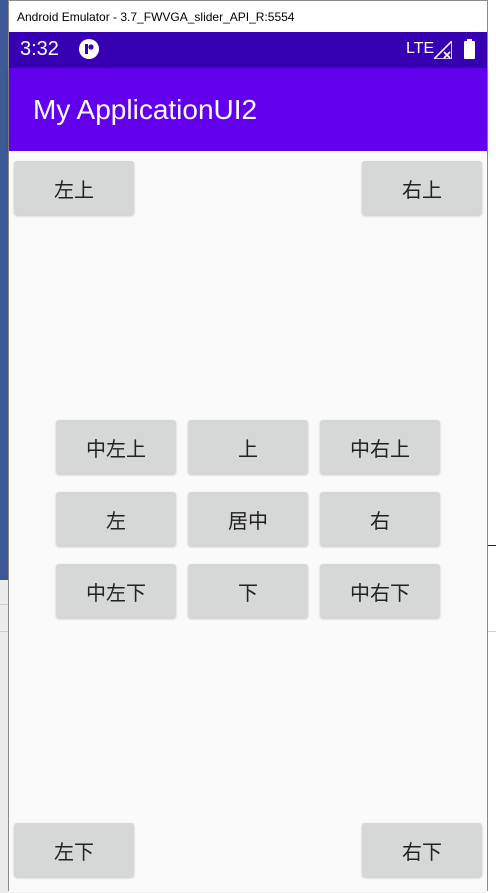  Describe the element at coordinates (39, 49) in the screenshot. I see `status-time: 3:32` at that location.